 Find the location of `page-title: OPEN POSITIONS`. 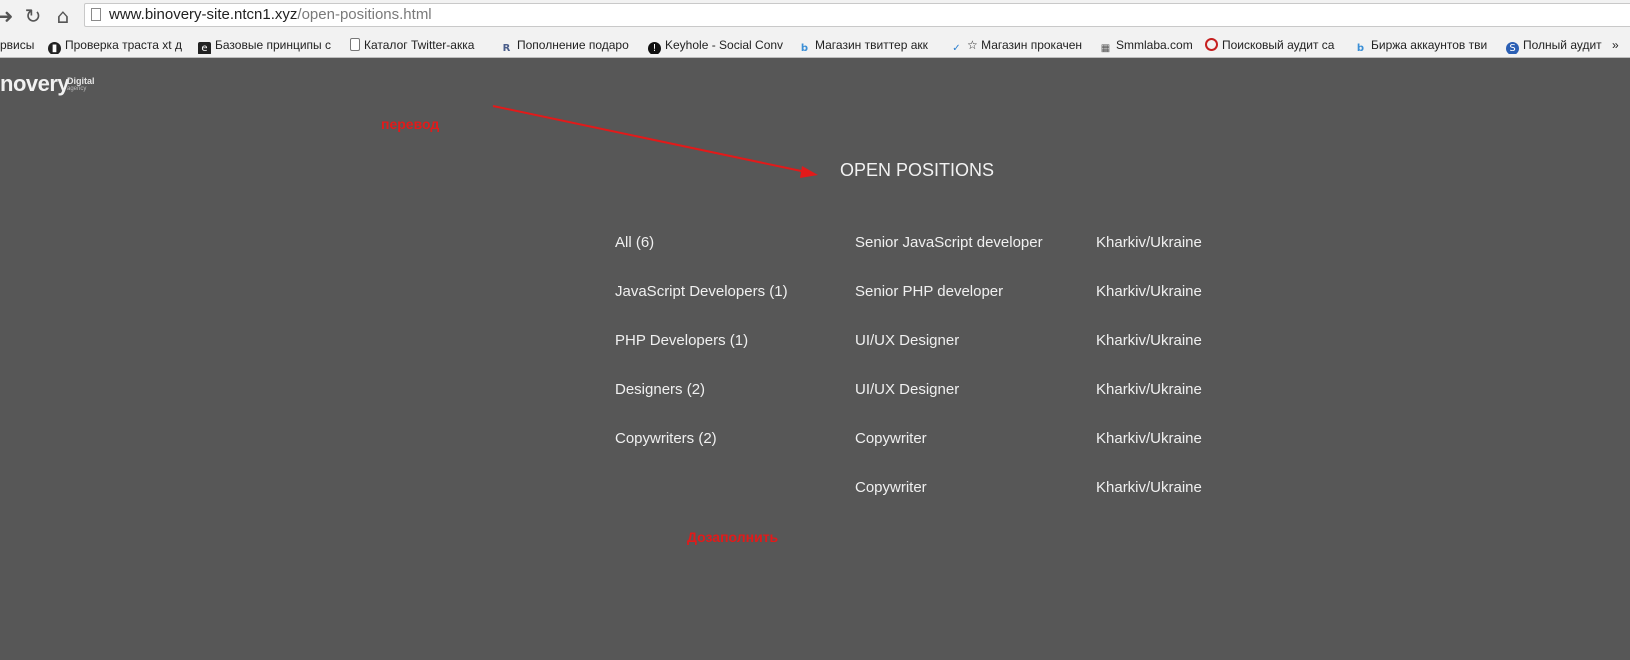

page-title: OPEN POSITIONS is located at coordinates (917, 170).